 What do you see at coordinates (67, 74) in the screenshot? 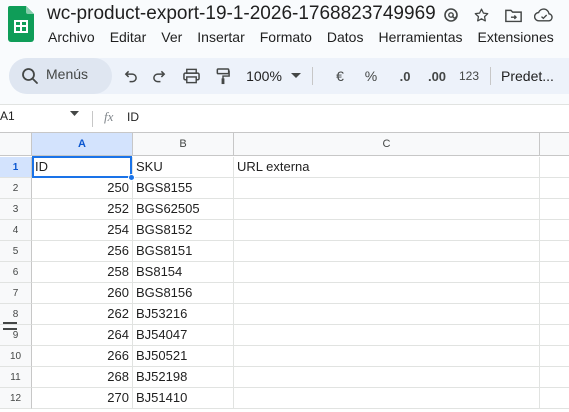
I see `menu-search-label: Menús` at bounding box center [67, 74].